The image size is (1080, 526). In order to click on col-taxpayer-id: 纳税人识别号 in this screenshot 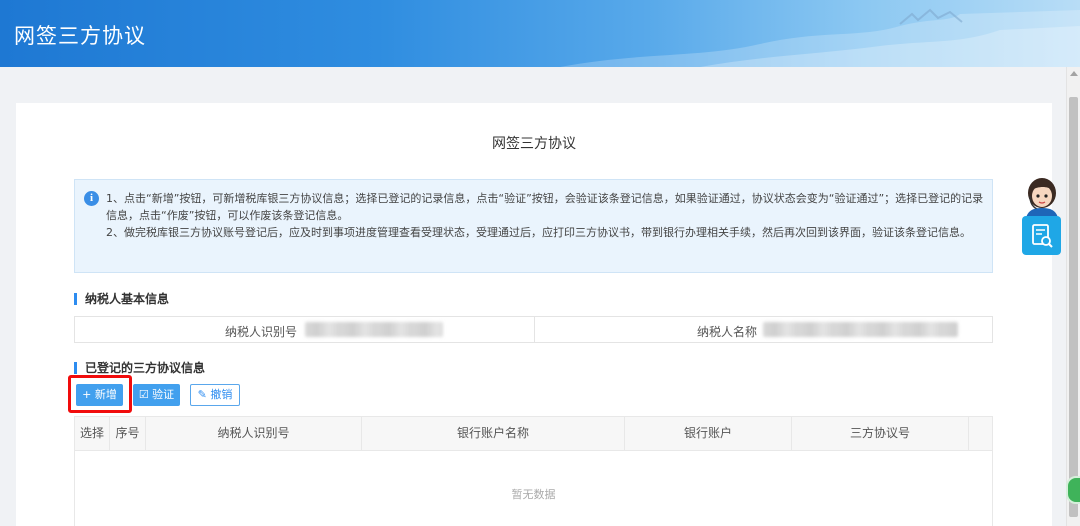, I will do `click(254, 433)`.